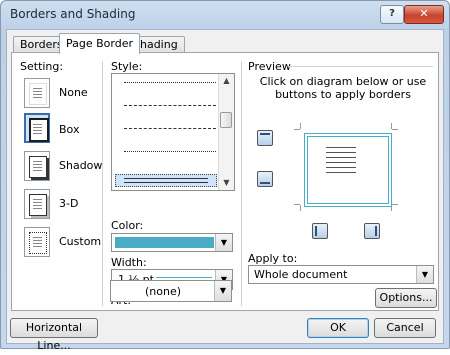 The image size is (450, 355). I want to click on setting-box-button, so click(37, 128).